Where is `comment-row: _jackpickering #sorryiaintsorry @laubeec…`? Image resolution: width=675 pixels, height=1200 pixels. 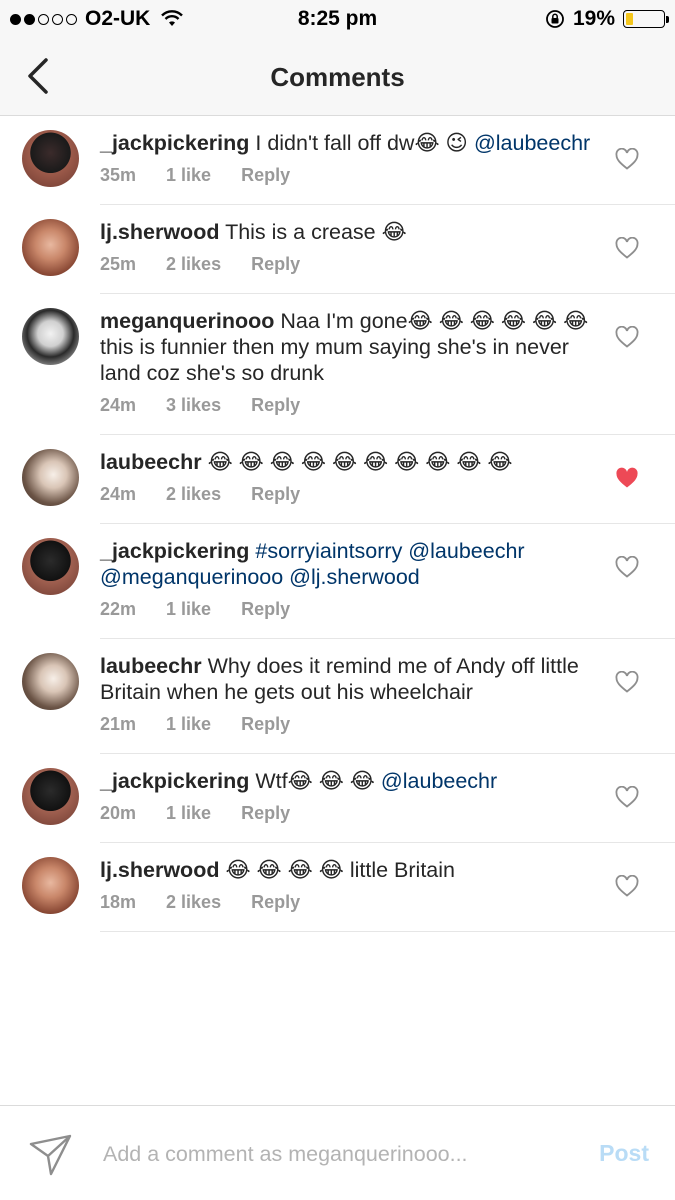
comment-row: _jackpickering #sorryiaintsorry @laubeec… is located at coordinates (348, 581).